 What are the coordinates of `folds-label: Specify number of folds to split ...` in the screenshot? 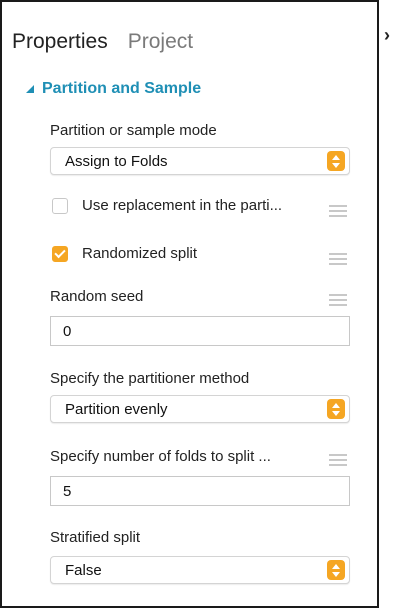 It's located at (160, 456).